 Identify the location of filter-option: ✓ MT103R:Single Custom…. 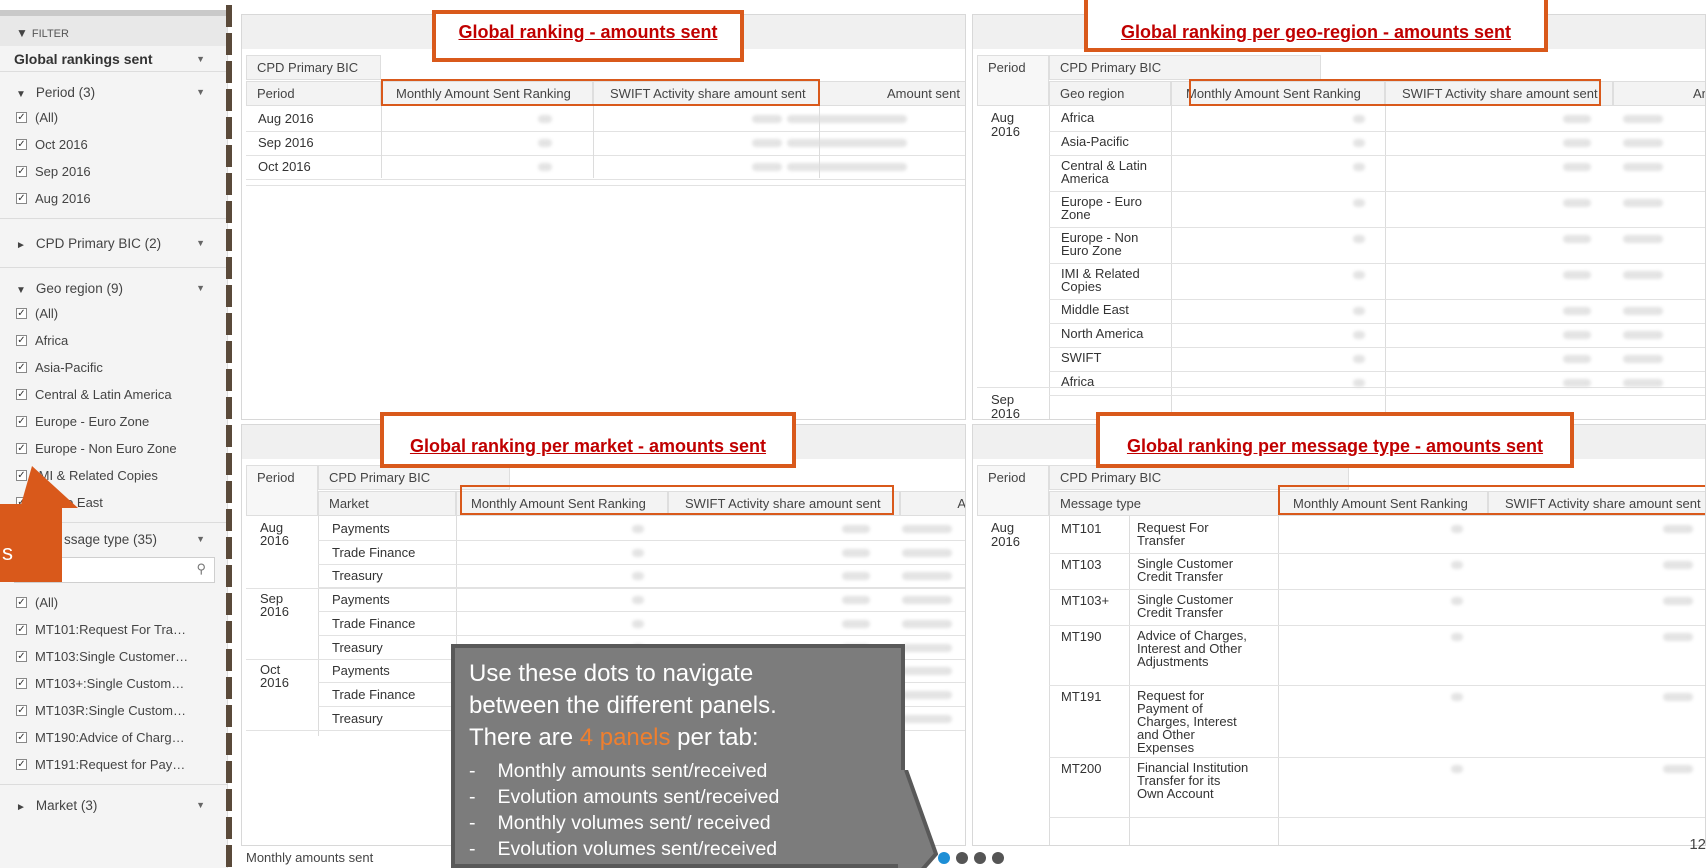
(113, 710).